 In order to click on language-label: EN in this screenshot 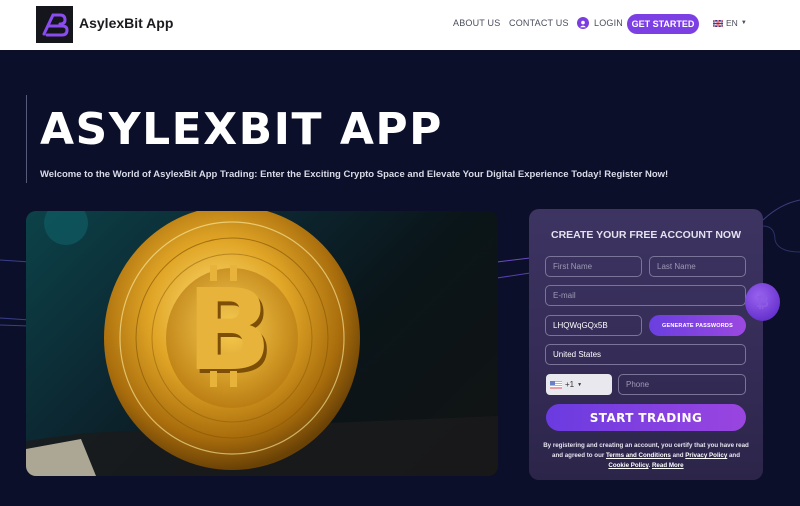, I will do `click(732, 23)`.